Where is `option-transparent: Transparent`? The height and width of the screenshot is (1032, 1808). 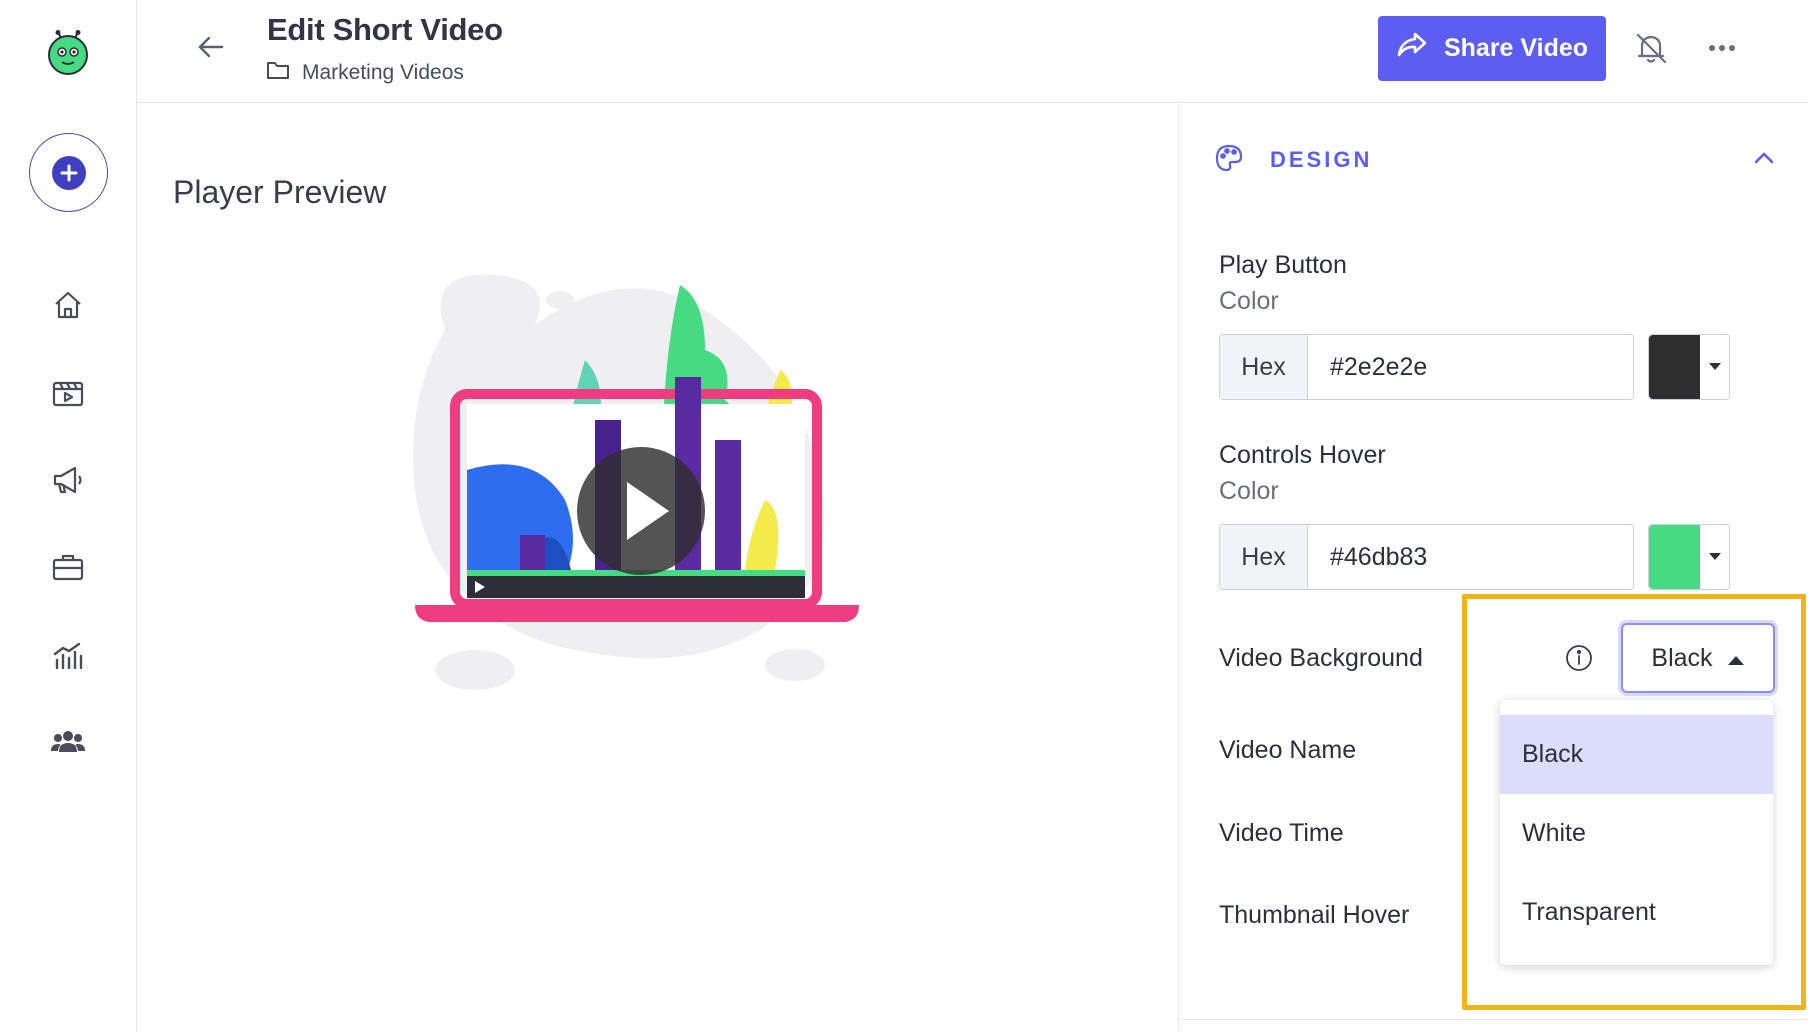 option-transparent: Transparent is located at coordinates (1636, 912).